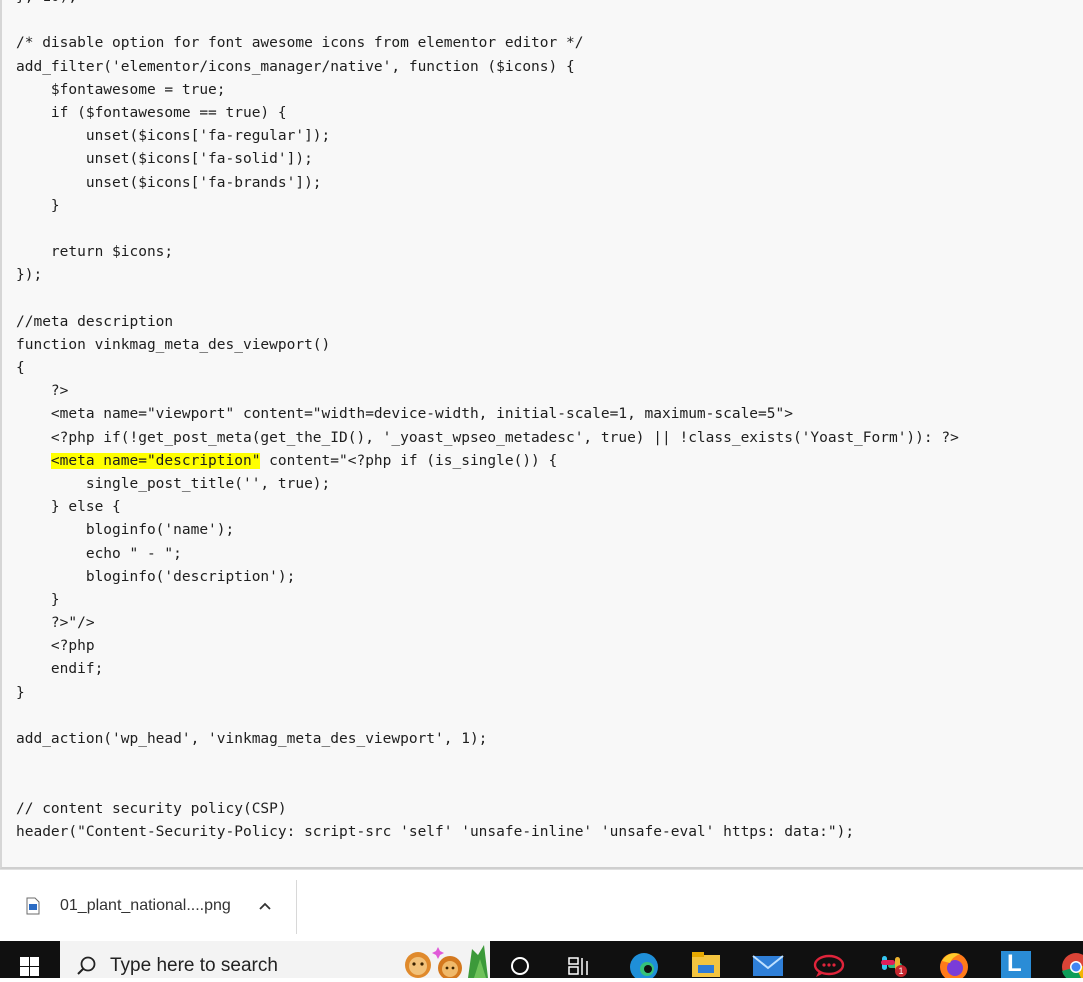 The height and width of the screenshot is (982, 1083). What do you see at coordinates (644, 967) in the screenshot?
I see `edge-icon` at bounding box center [644, 967].